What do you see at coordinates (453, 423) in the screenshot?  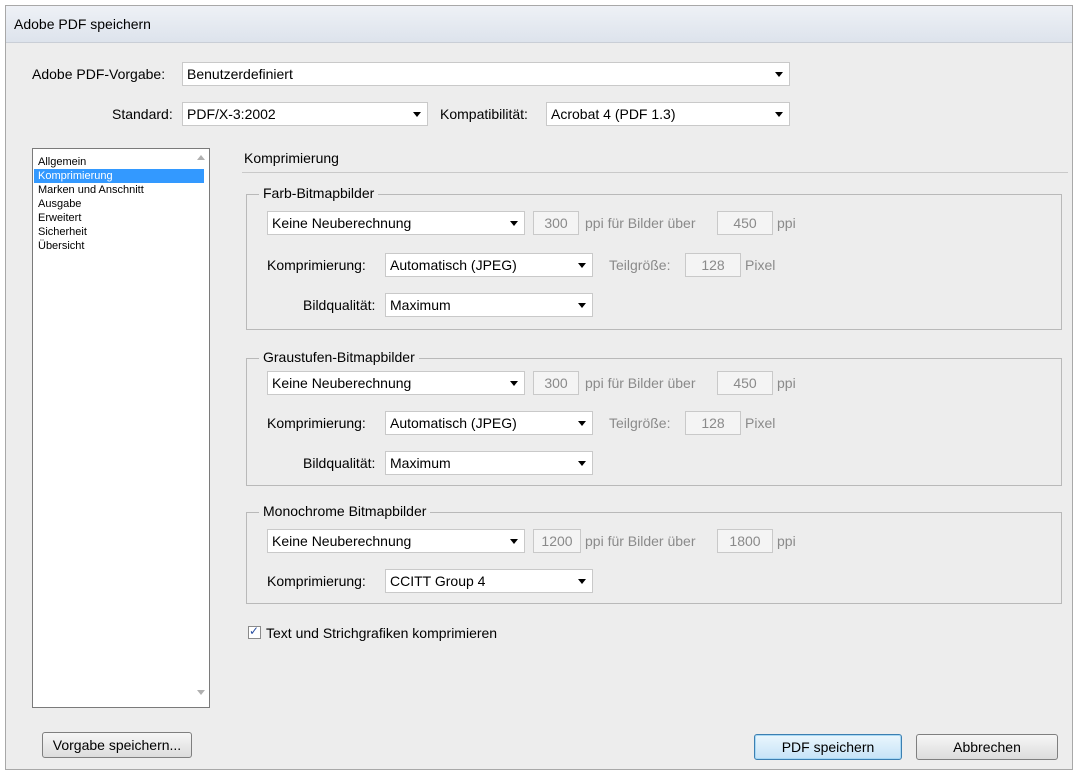 I see `gray-compression-value: Automatisch (JPEG)` at bounding box center [453, 423].